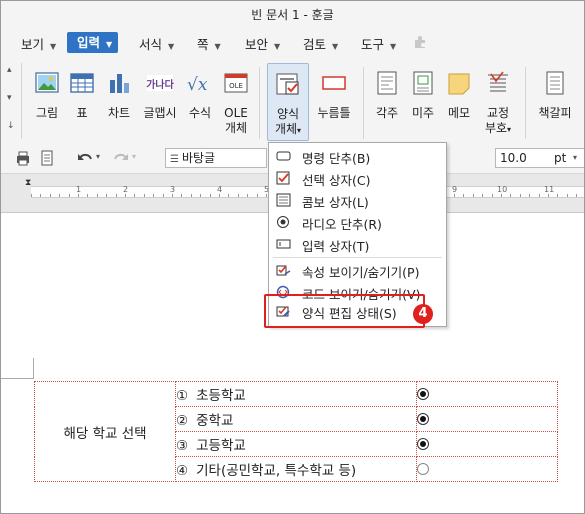  Describe the element at coordinates (498, 129) in the screenshot. I see `proofreading-label-2: 부호▾` at that location.